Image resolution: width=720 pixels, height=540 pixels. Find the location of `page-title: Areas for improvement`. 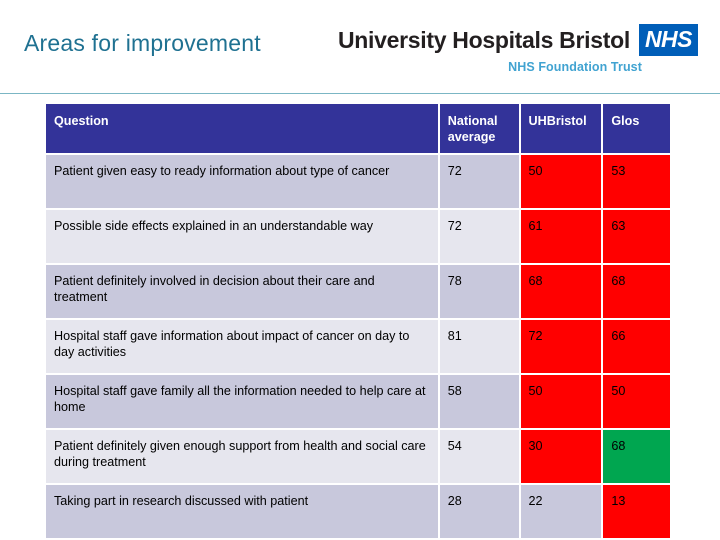

page-title: Areas for improvement is located at coordinates (142, 43).